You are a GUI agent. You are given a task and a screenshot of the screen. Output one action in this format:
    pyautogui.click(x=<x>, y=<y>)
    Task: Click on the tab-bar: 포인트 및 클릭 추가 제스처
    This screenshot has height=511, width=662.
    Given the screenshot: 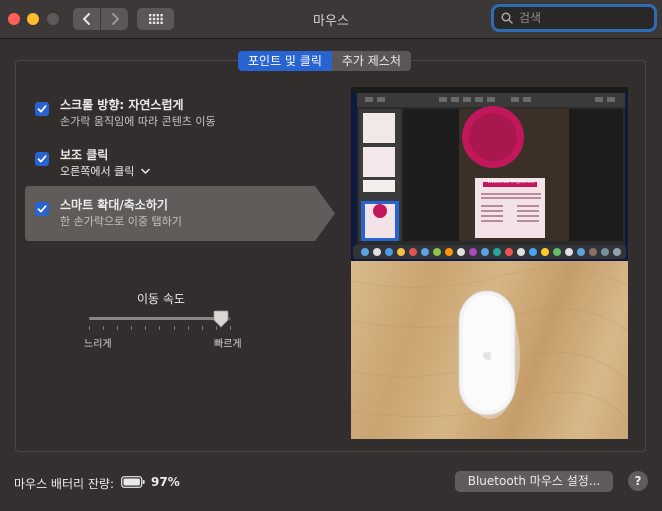 What is the action you would take?
    pyautogui.click(x=324, y=61)
    